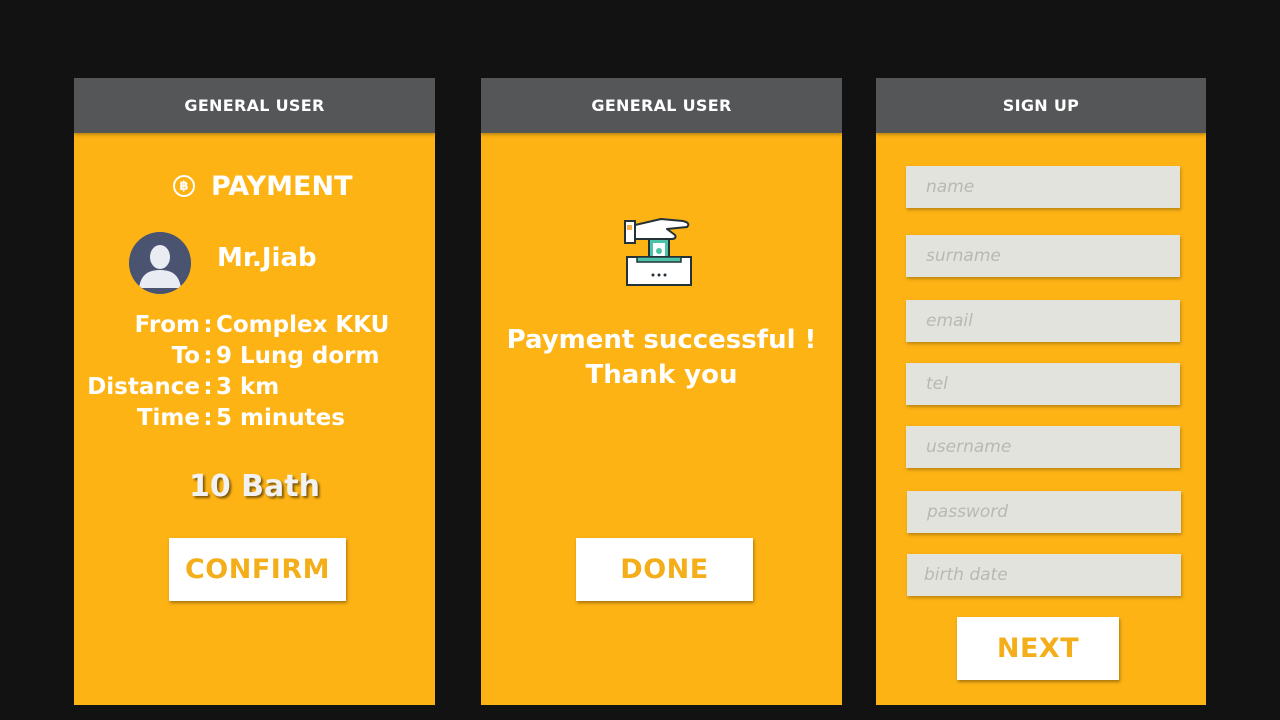 Image resolution: width=1280 pixels, height=720 pixels. Describe the element at coordinates (167, 325) in the screenshot. I see `detail-label: From` at that location.